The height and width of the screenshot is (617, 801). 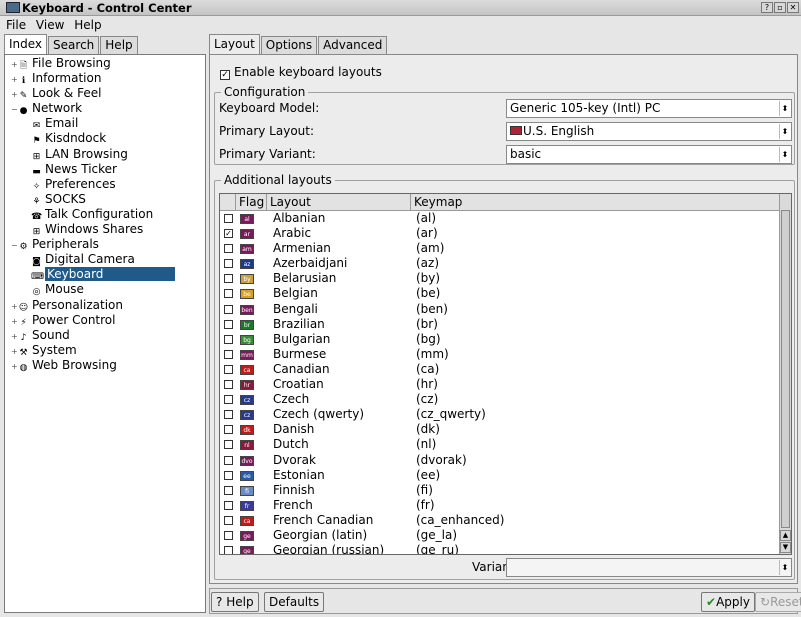 I want to click on tree-item: ✧ Preferences, so click(x=105, y=184).